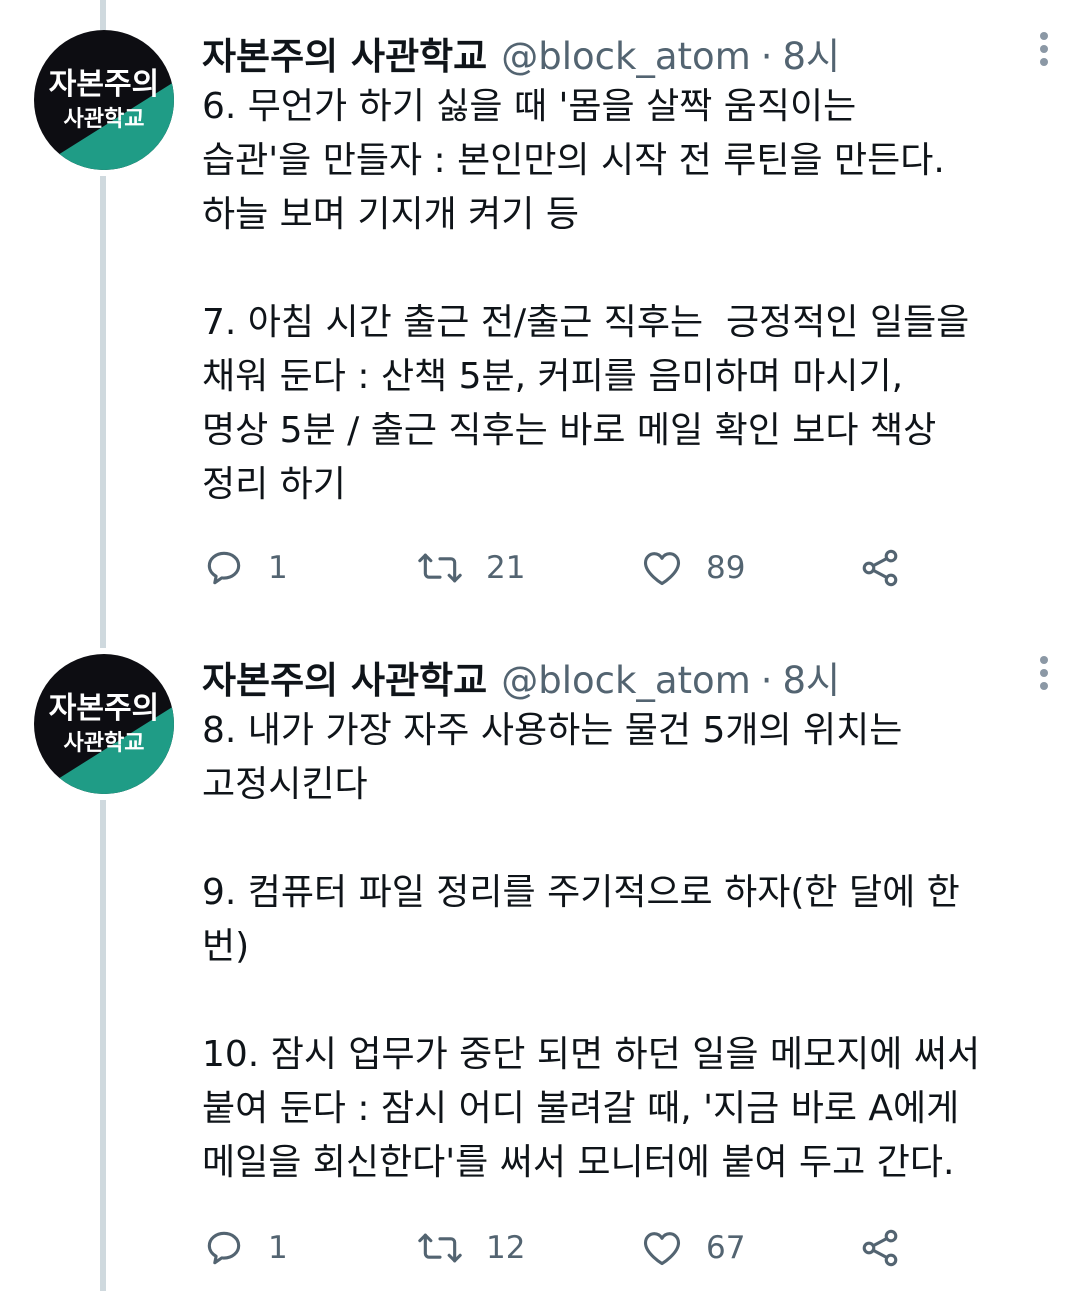 This screenshot has height=1291, width=1080. Describe the element at coordinates (692, 1248) in the screenshot. I see `like-button: 67` at that location.